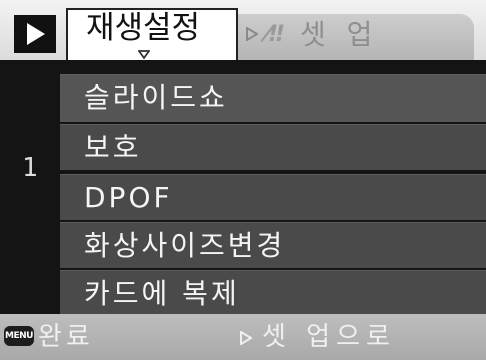 Image resolution: width=486 pixels, height=360 pixels. I want to click on menu-item-label: 카드에 복제, so click(162, 293).